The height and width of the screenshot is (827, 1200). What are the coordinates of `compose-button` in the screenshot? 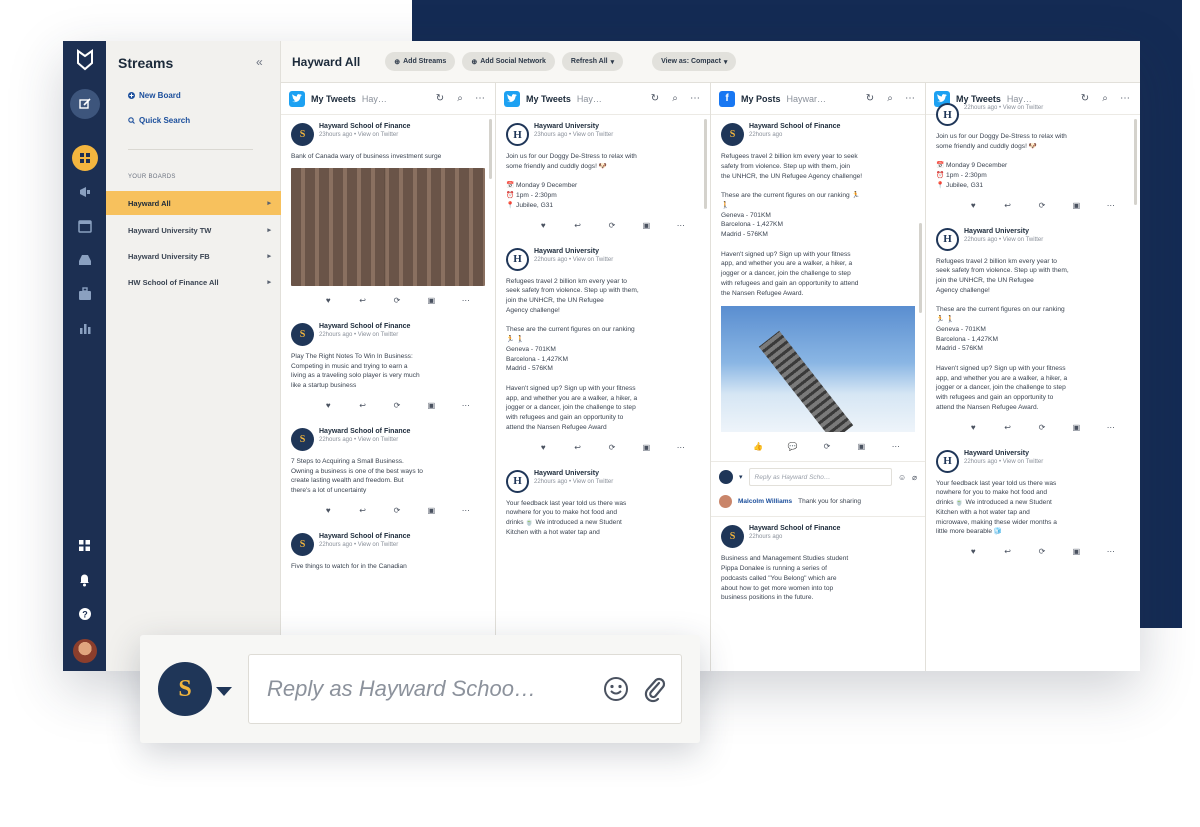 It's located at (84, 104).